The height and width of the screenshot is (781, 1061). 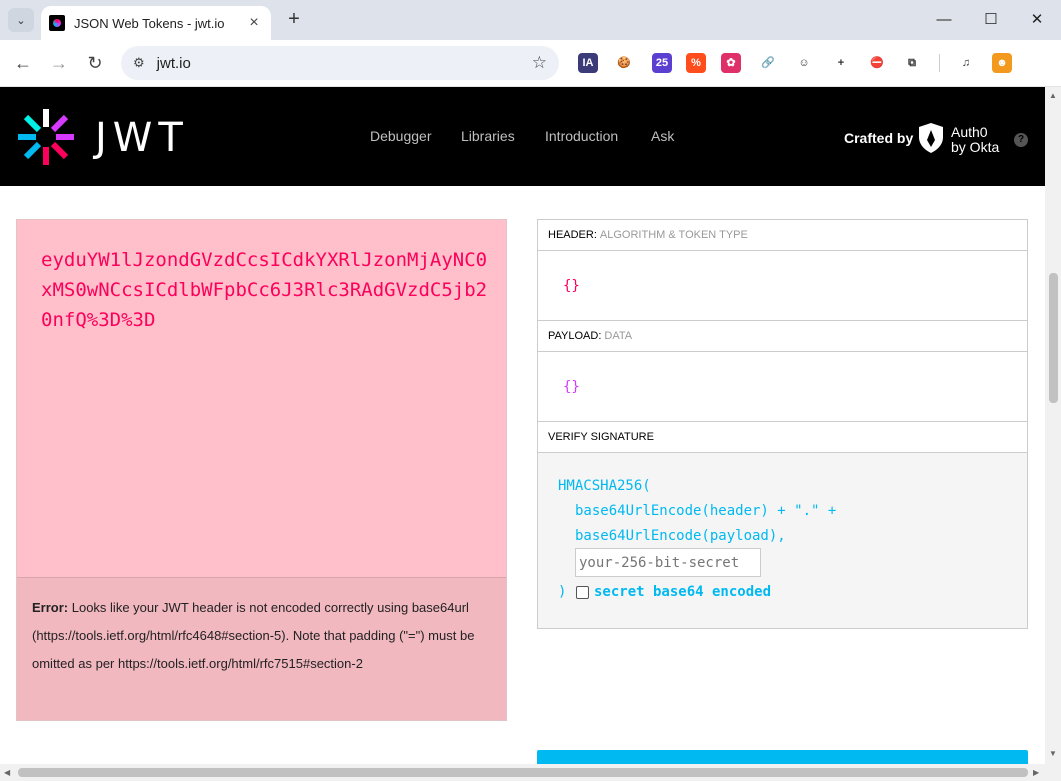 What do you see at coordinates (782, 437) in the screenshot?
I see `verify-section-title: VERIFY SIGNATURE` at bounding box center [782, 437].